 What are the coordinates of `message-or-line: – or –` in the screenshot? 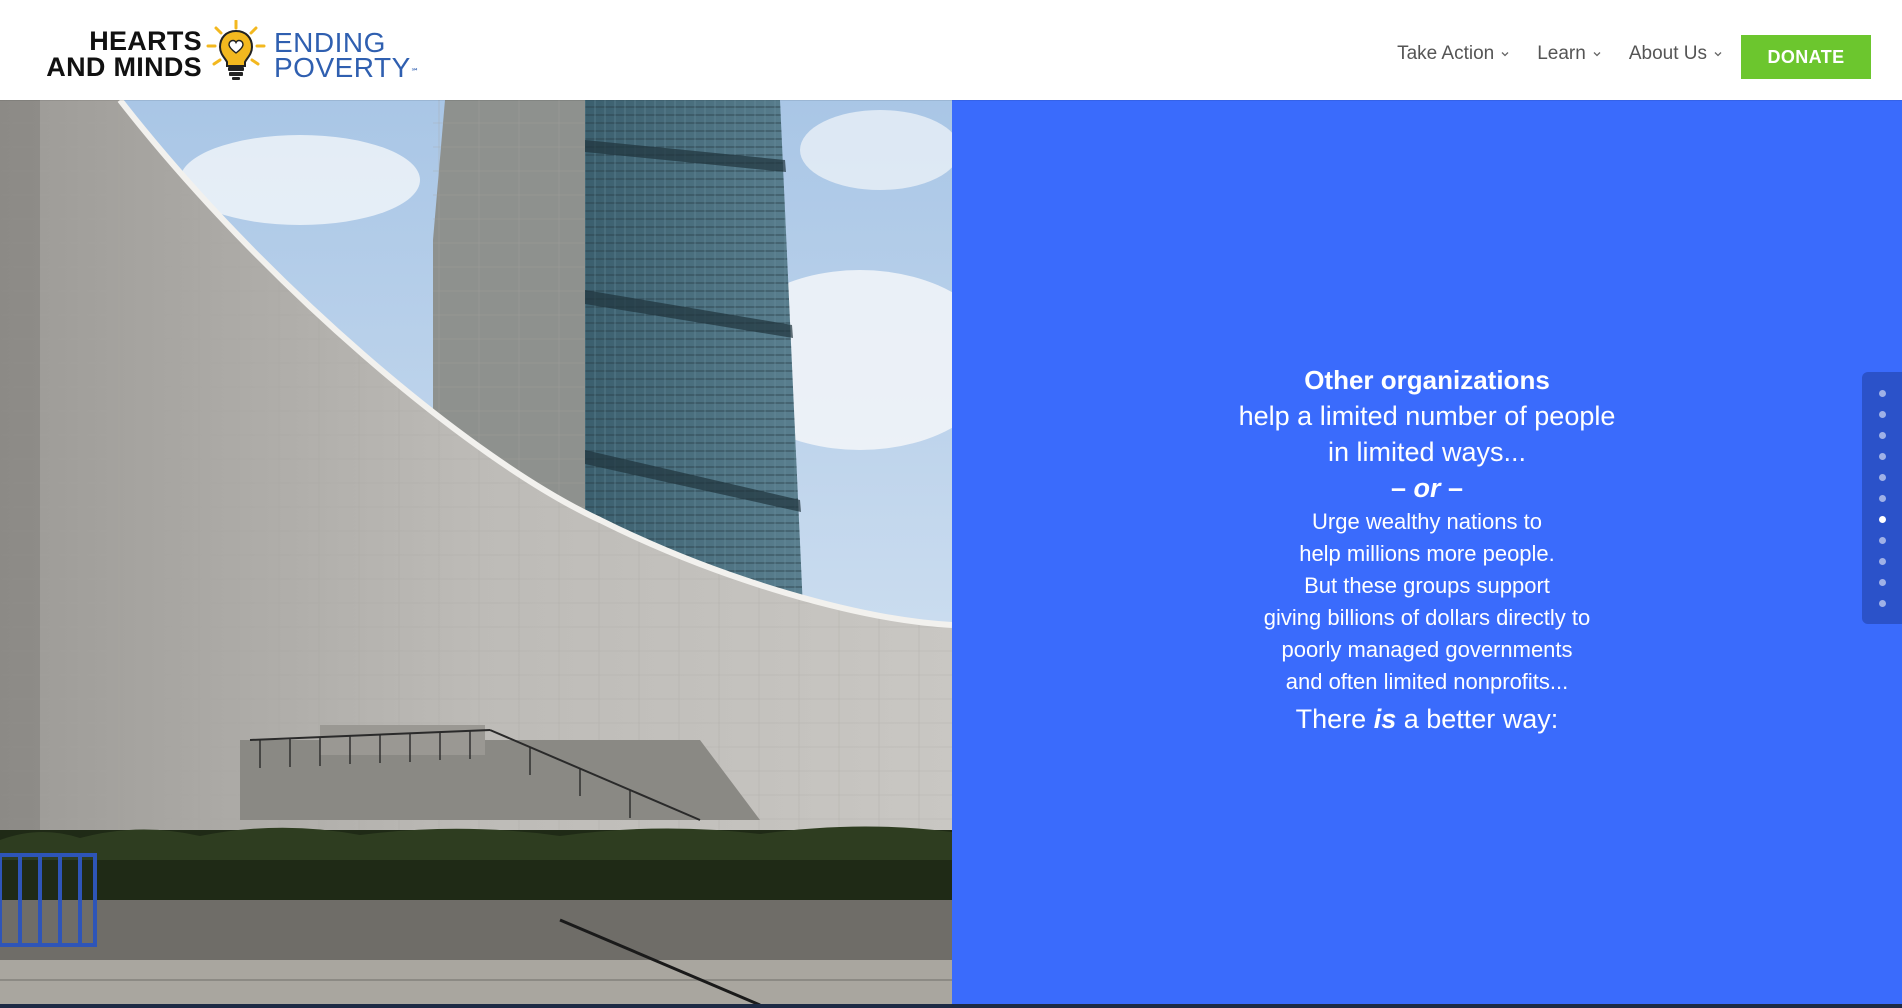 It's located at (1427, 488).